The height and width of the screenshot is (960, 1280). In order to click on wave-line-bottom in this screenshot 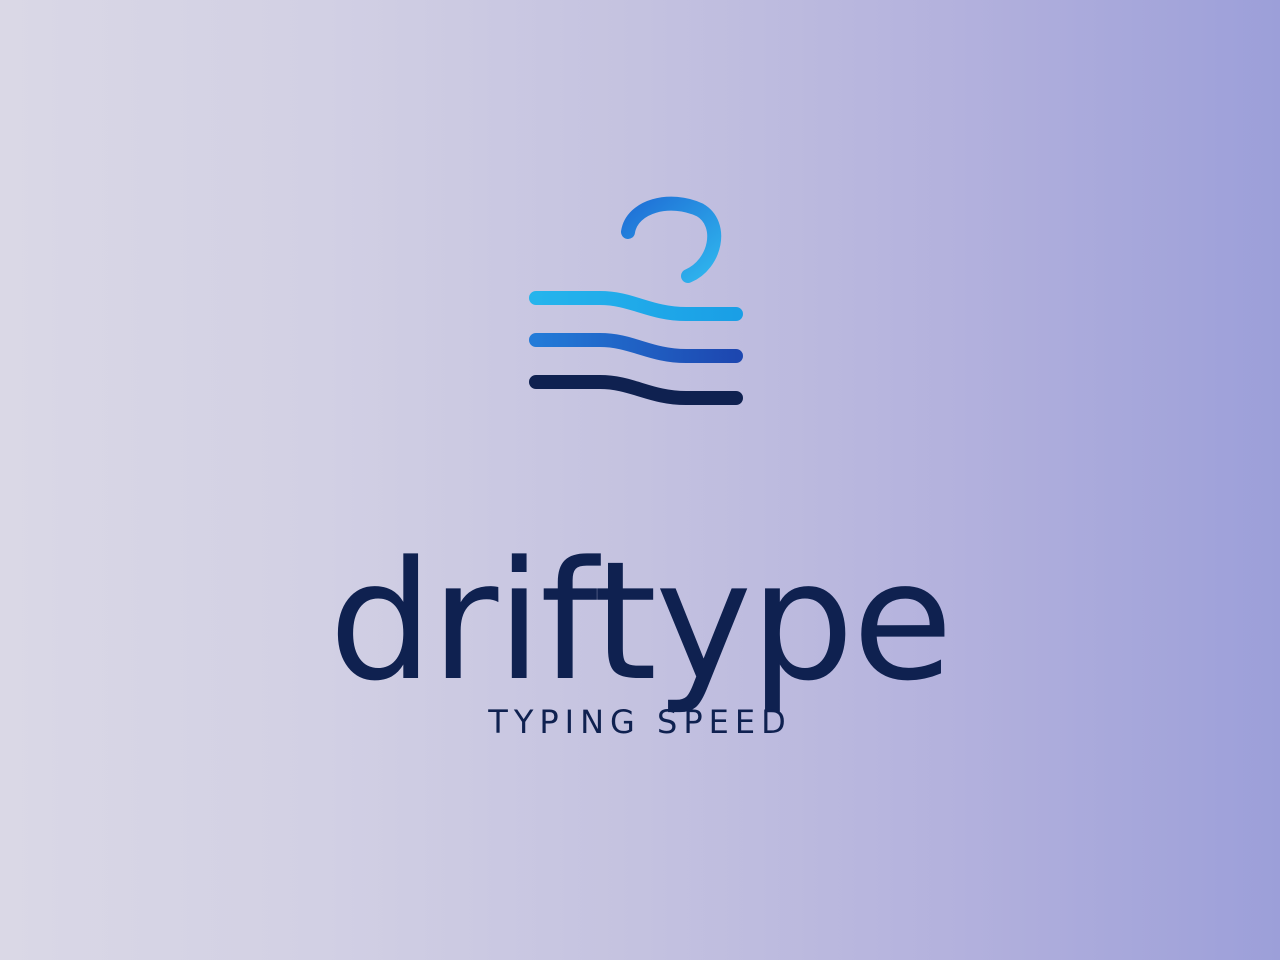, I will do `click(636, 390)`.